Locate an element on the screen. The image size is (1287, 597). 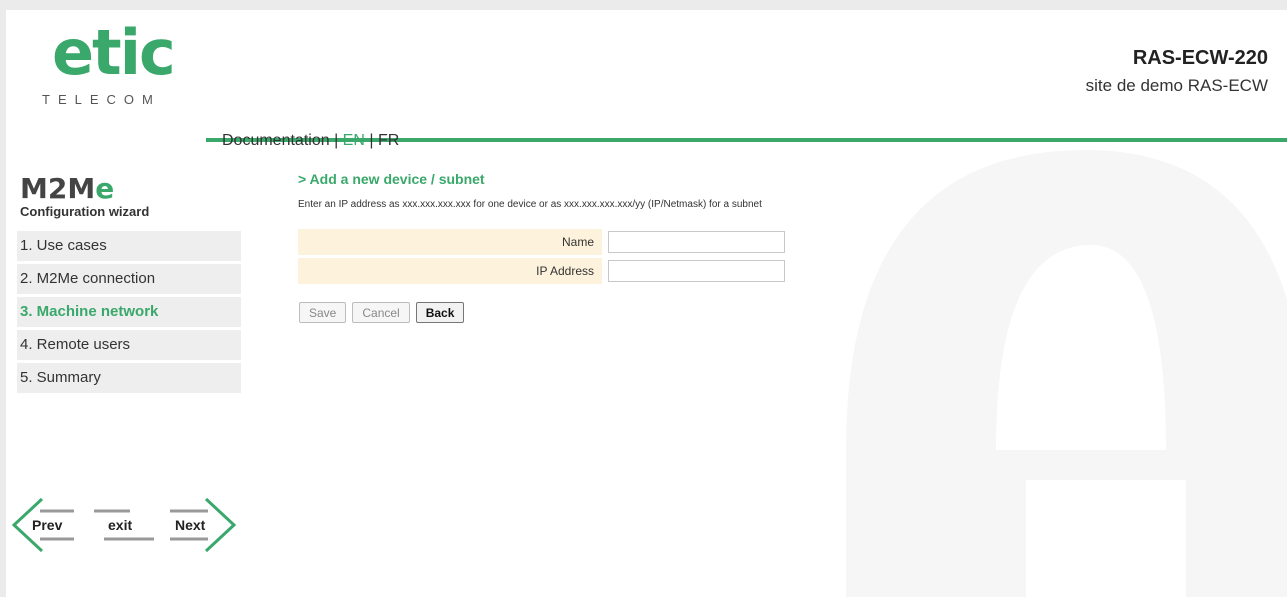
step-machine-network: 3. Machine network is located at coordinates (129, 312).